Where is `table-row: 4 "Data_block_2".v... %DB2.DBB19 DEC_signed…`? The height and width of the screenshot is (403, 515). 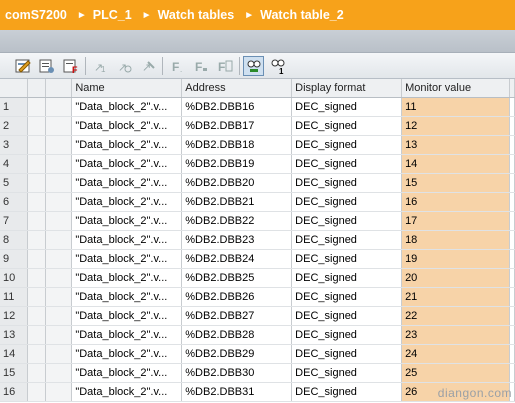
table-row: 4 "Data_block_2".v... %DB2.DBB19 DEC_signed… is located at coordinates (257, 164).